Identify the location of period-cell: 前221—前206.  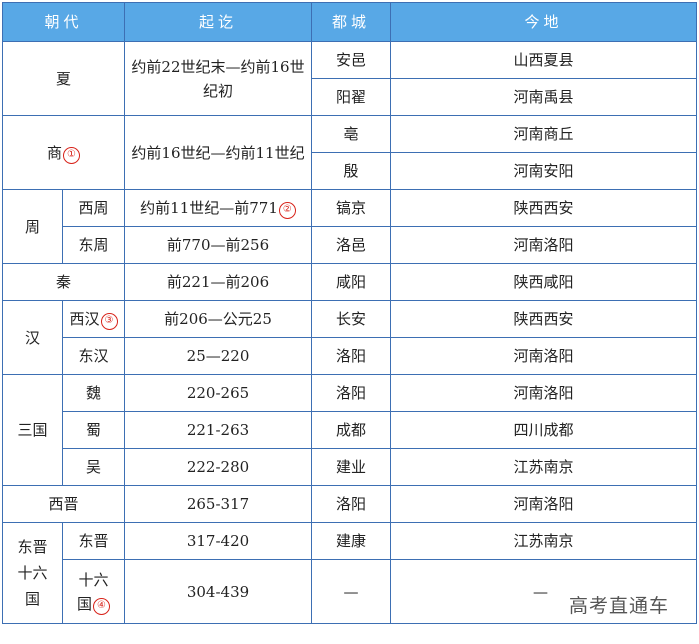
(218, 282).